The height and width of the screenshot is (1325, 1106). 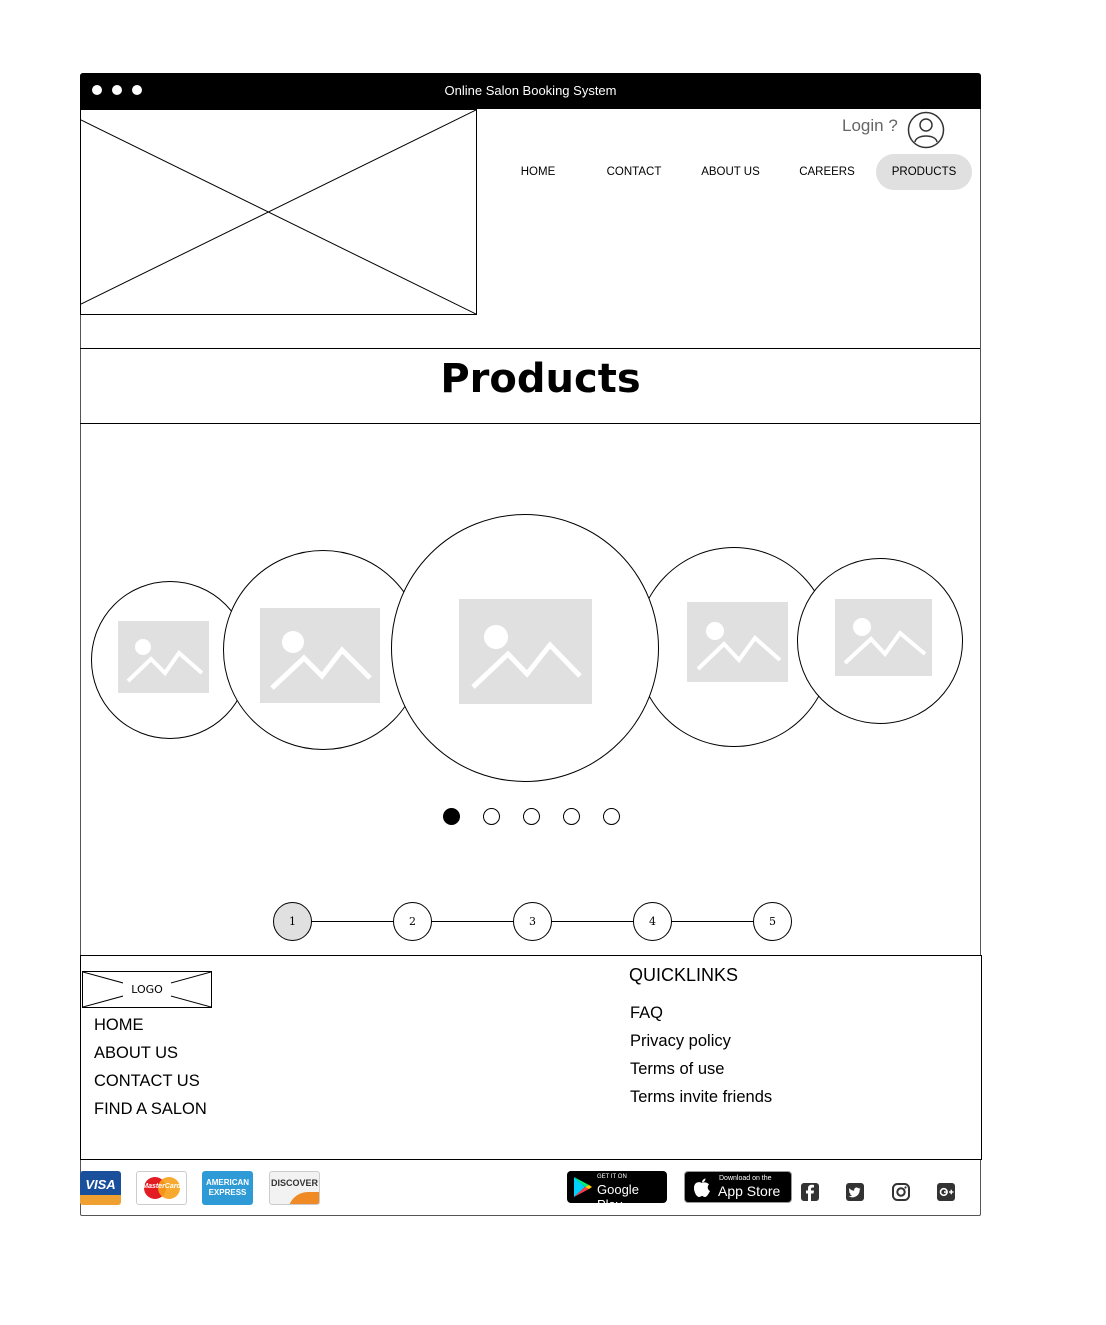 I want to click on nav-contact: CONTACT, so click(x=634, y=172).